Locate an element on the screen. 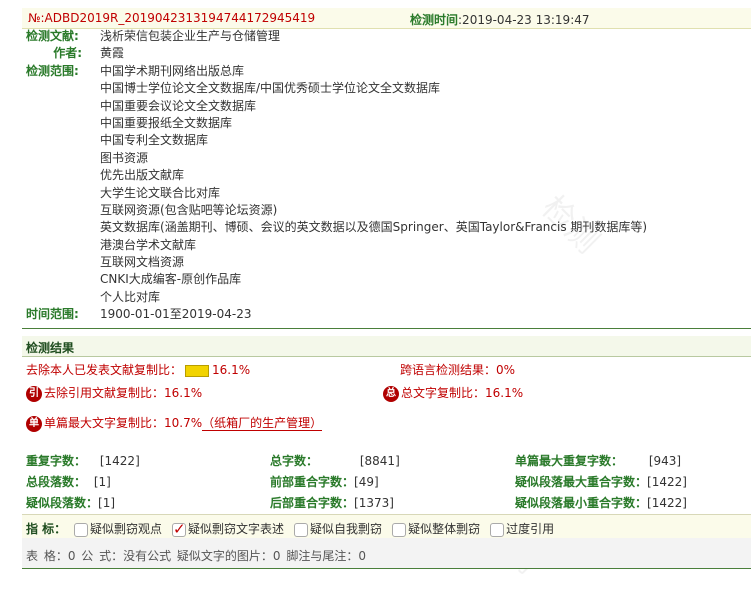  para-min-overlap-value: [1422] is located at coordinates (667, 503).